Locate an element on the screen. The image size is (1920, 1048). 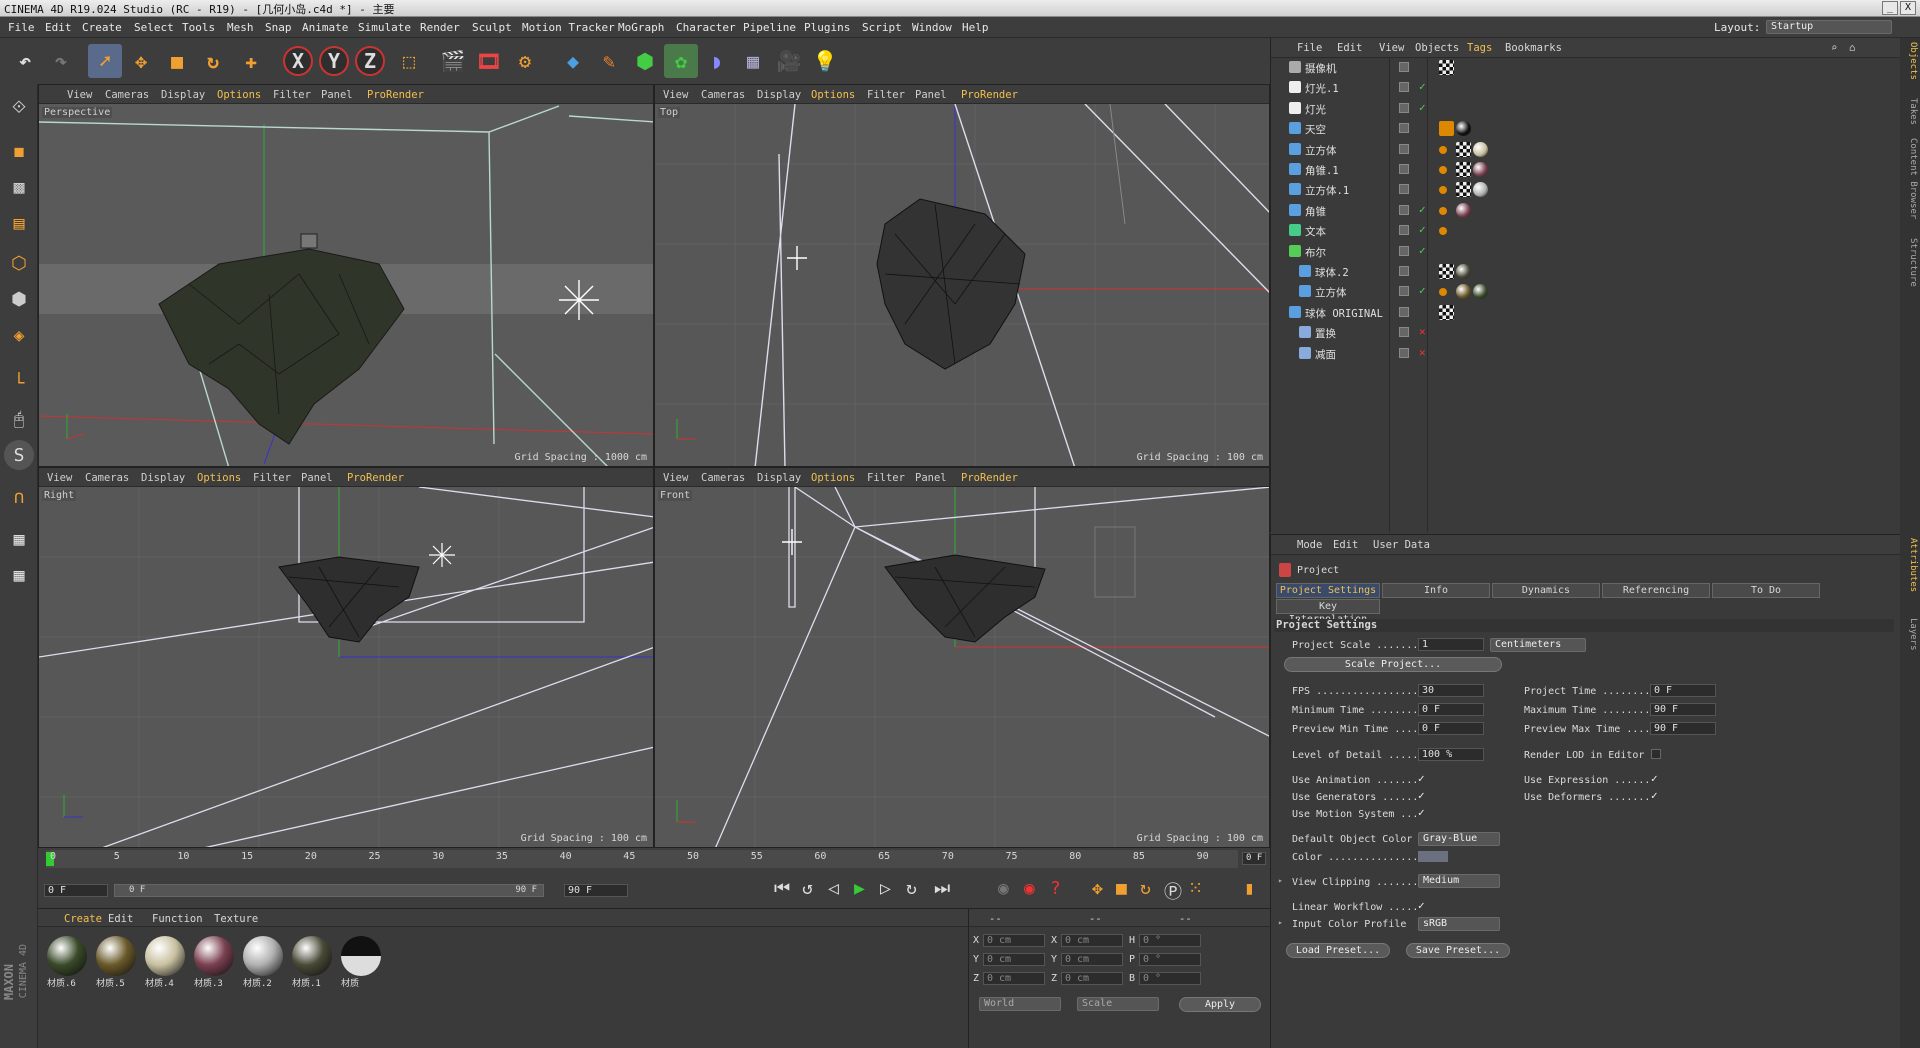
cube-primitive-icon: ◆ is located at coordinates (573, 61).